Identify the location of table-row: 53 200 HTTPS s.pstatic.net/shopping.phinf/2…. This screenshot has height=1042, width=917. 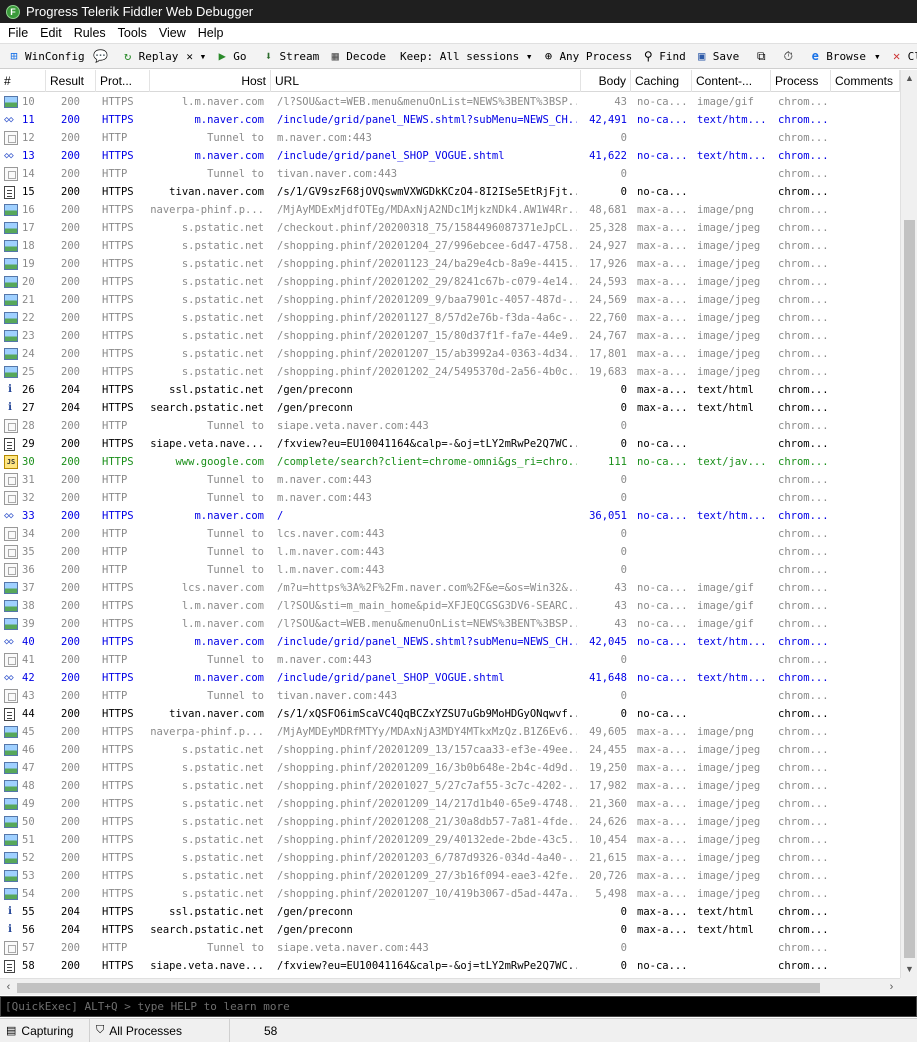
(450, 876).